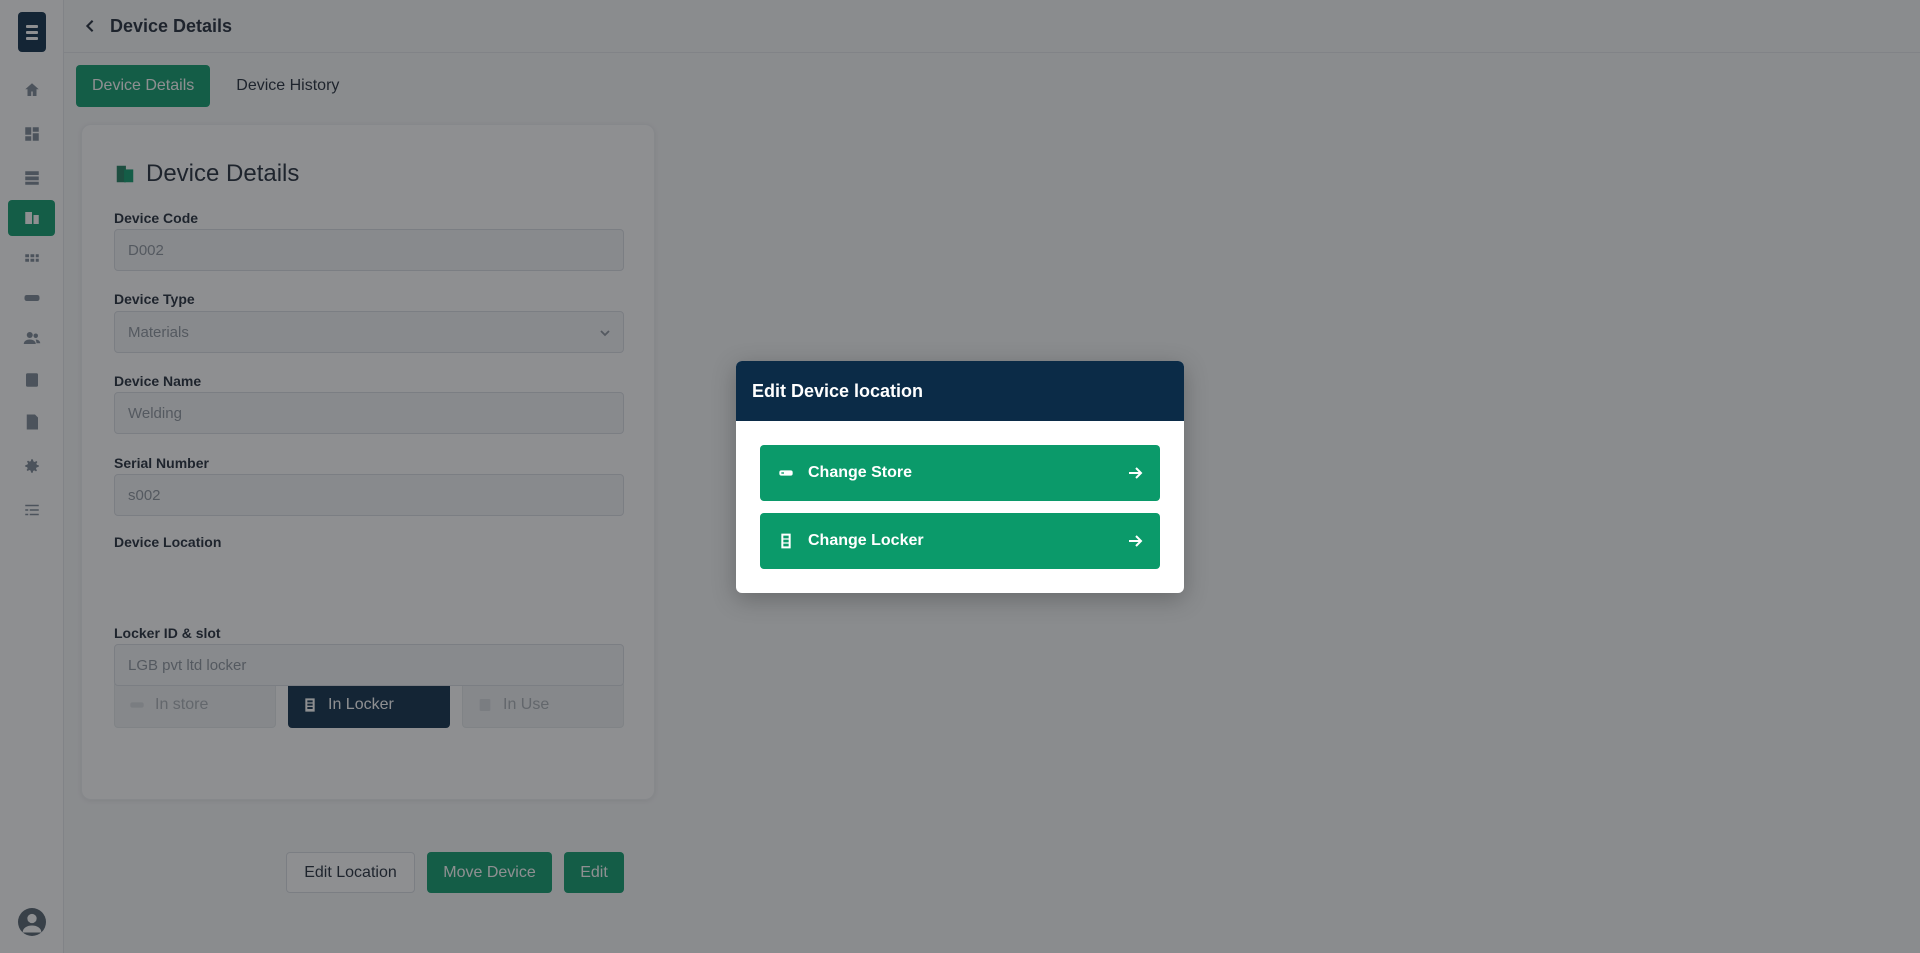  Describe the element at coordinates (860, 472) in the screenshot. I see `change-store-label: Change Store` at that location.